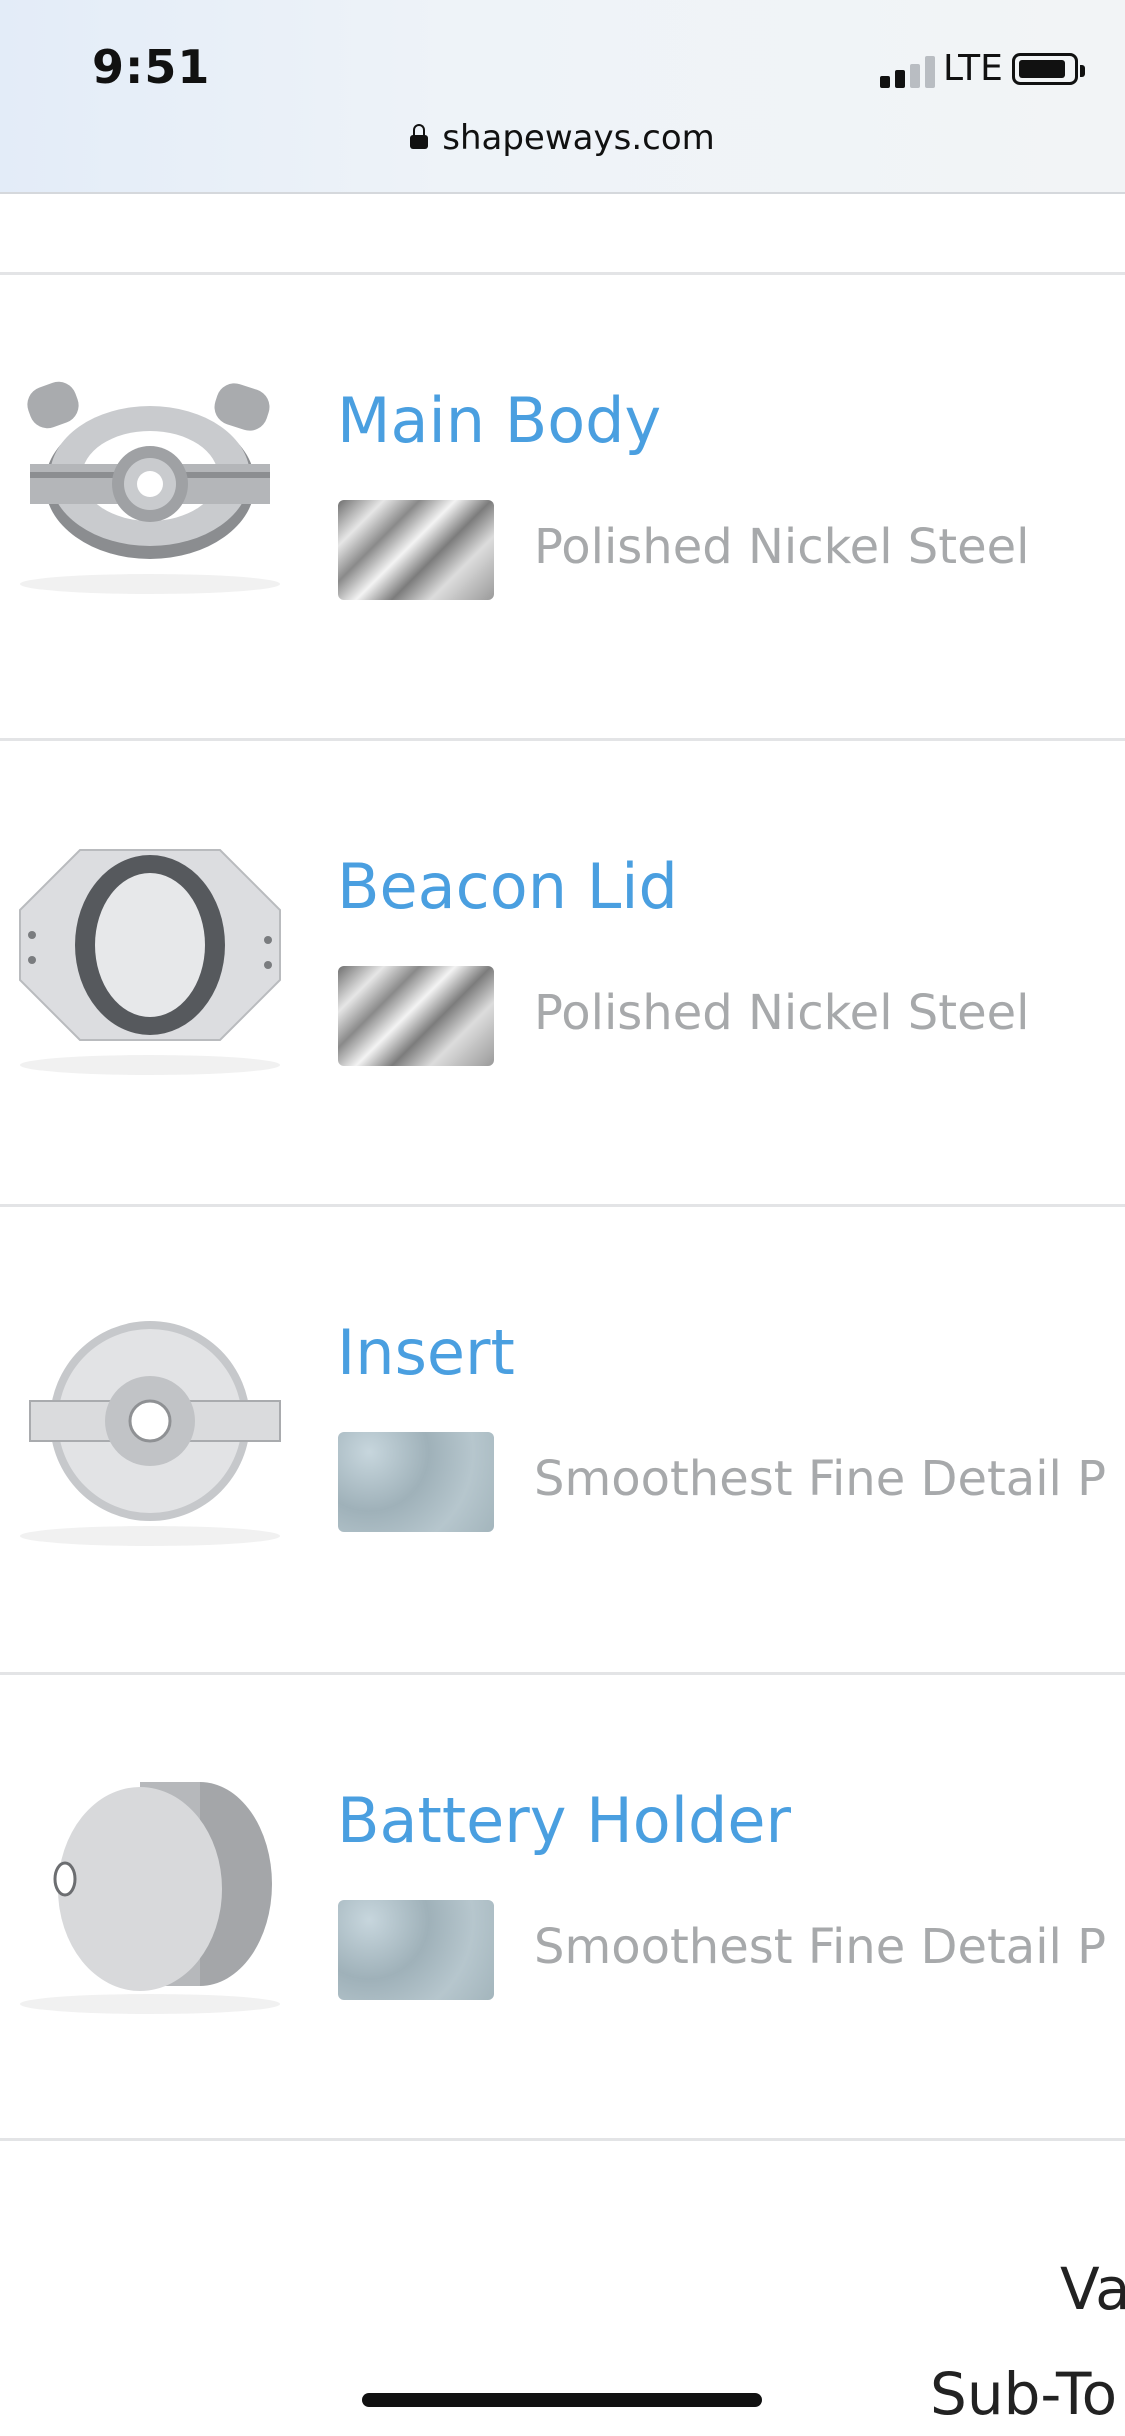 The image size is (1125, 2436). Describe the element at coordinates (499, 420) in the screenshot. I see `item-name: Main Body` at that location.